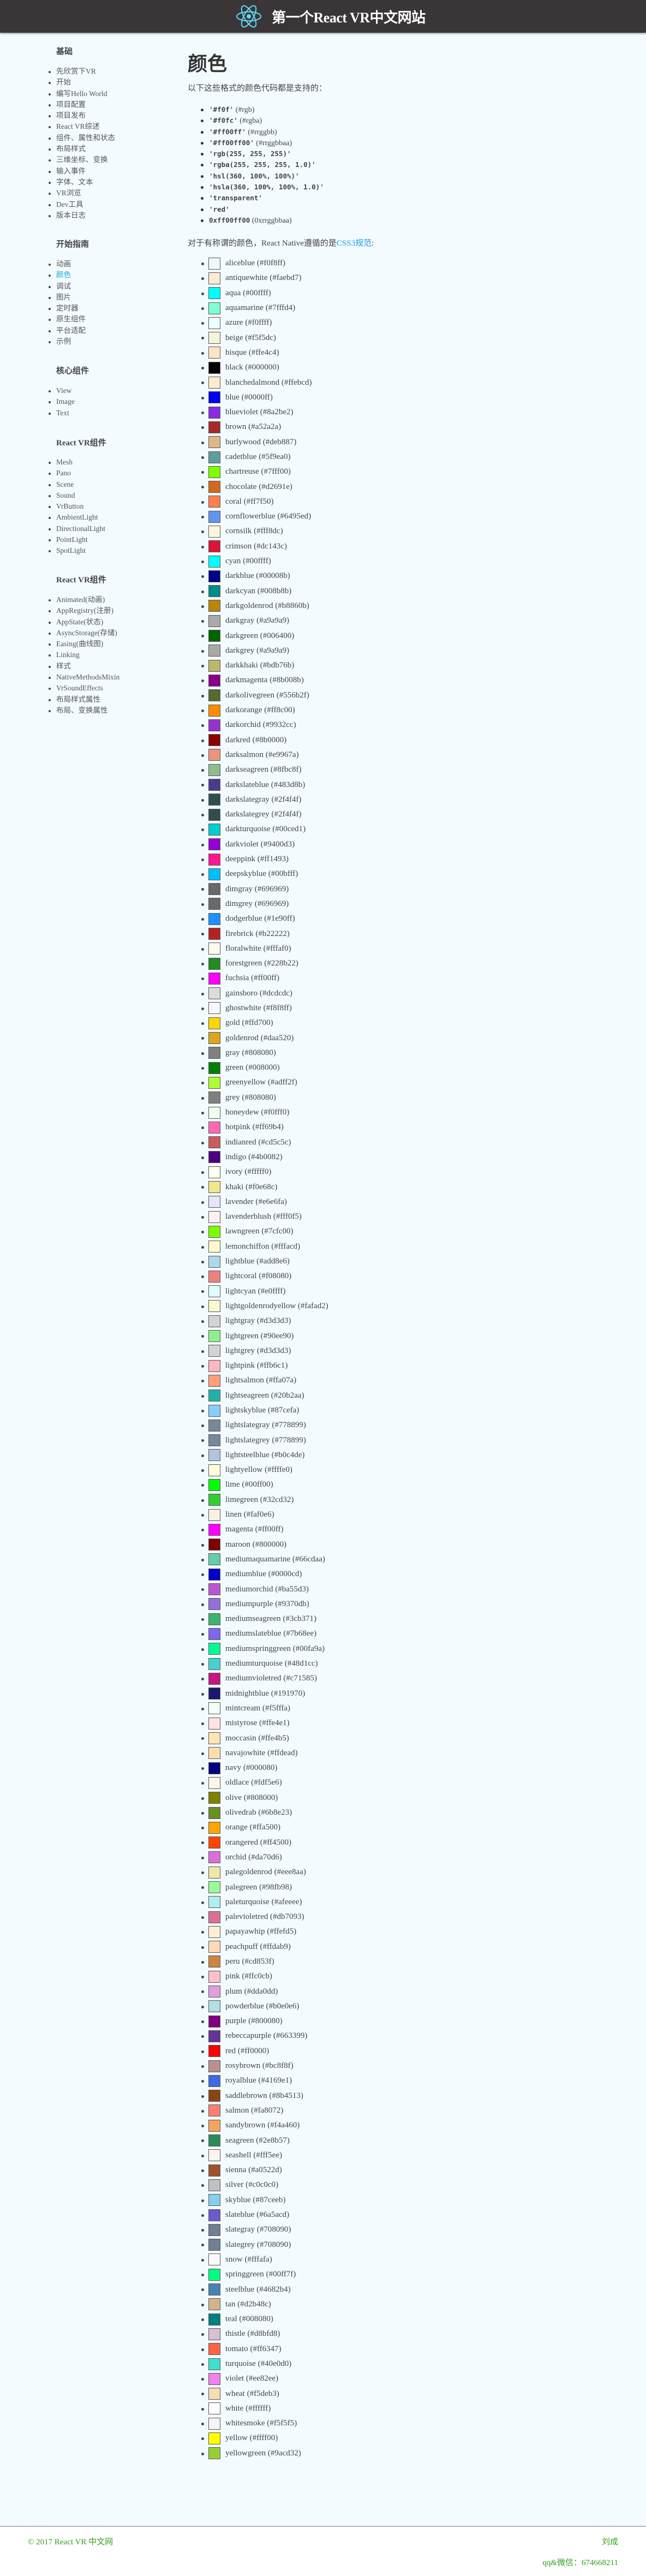  I want to click on color-item: lightcyan (#e0ffff), so click(264, 1291).